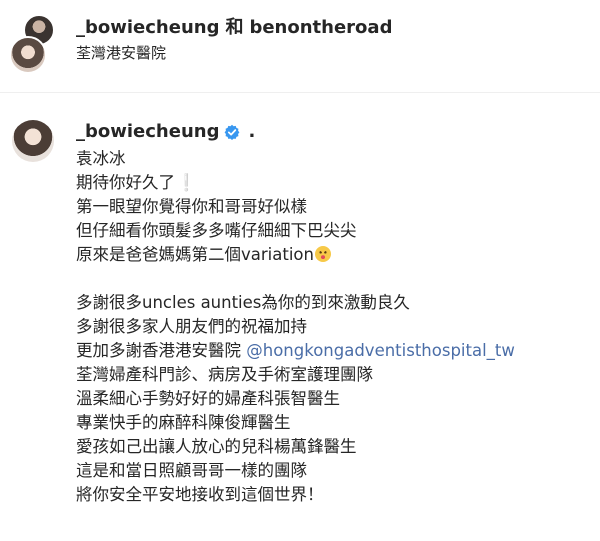  What do you see at coordinates (232, 132) in the screenshot?
I see `verified-badge-icon` at bounding box center [232, 132].